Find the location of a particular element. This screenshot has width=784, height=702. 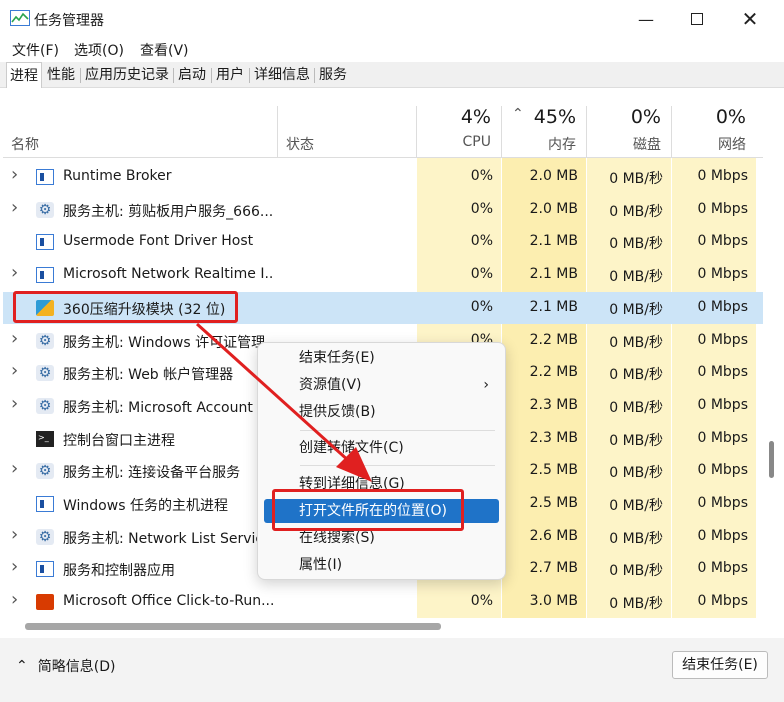

close-button: ✕ is located at coordinates (750, 19).